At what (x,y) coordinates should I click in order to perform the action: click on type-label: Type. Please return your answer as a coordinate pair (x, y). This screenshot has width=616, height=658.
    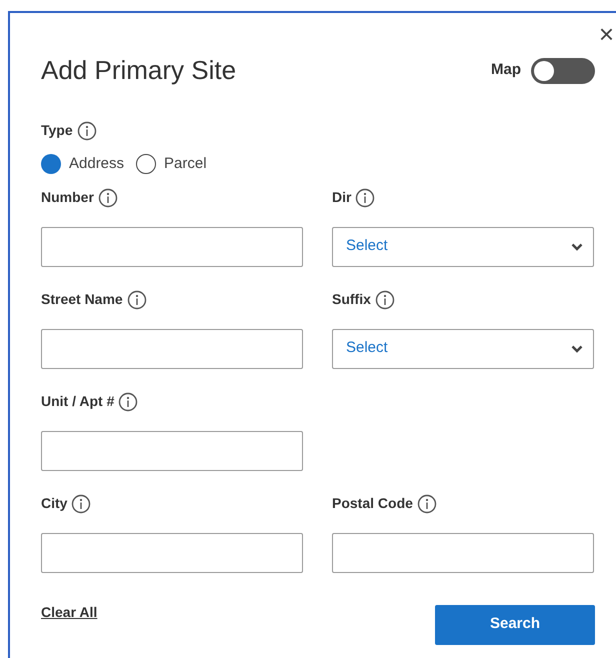
    Looking at the image, I should click on (57, 130).